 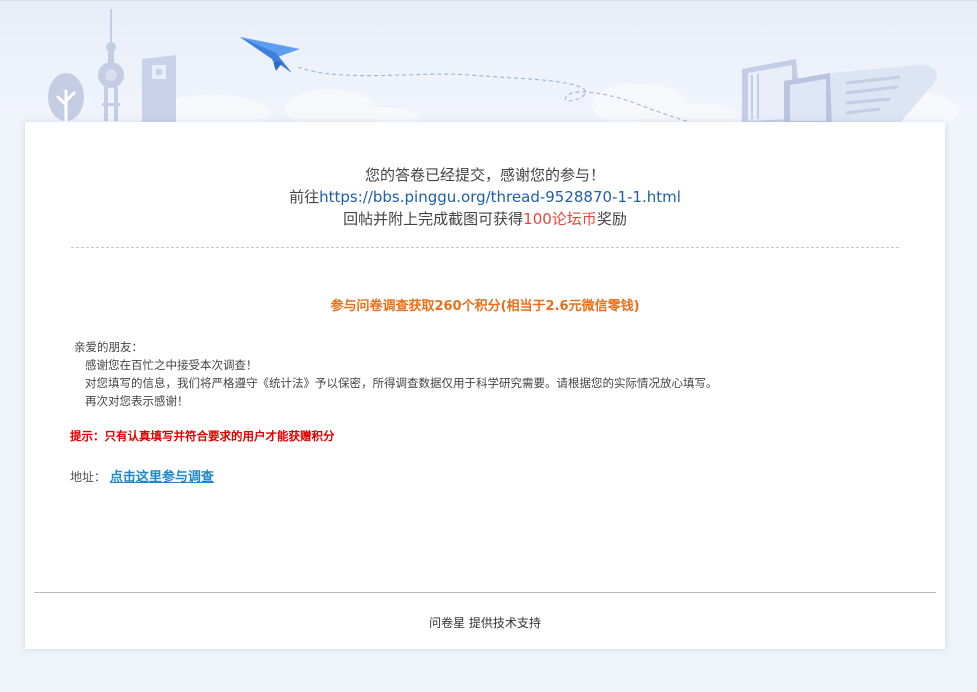 I want to click on footer-support-text: 提供技术支持, so click(x=503, y=623).